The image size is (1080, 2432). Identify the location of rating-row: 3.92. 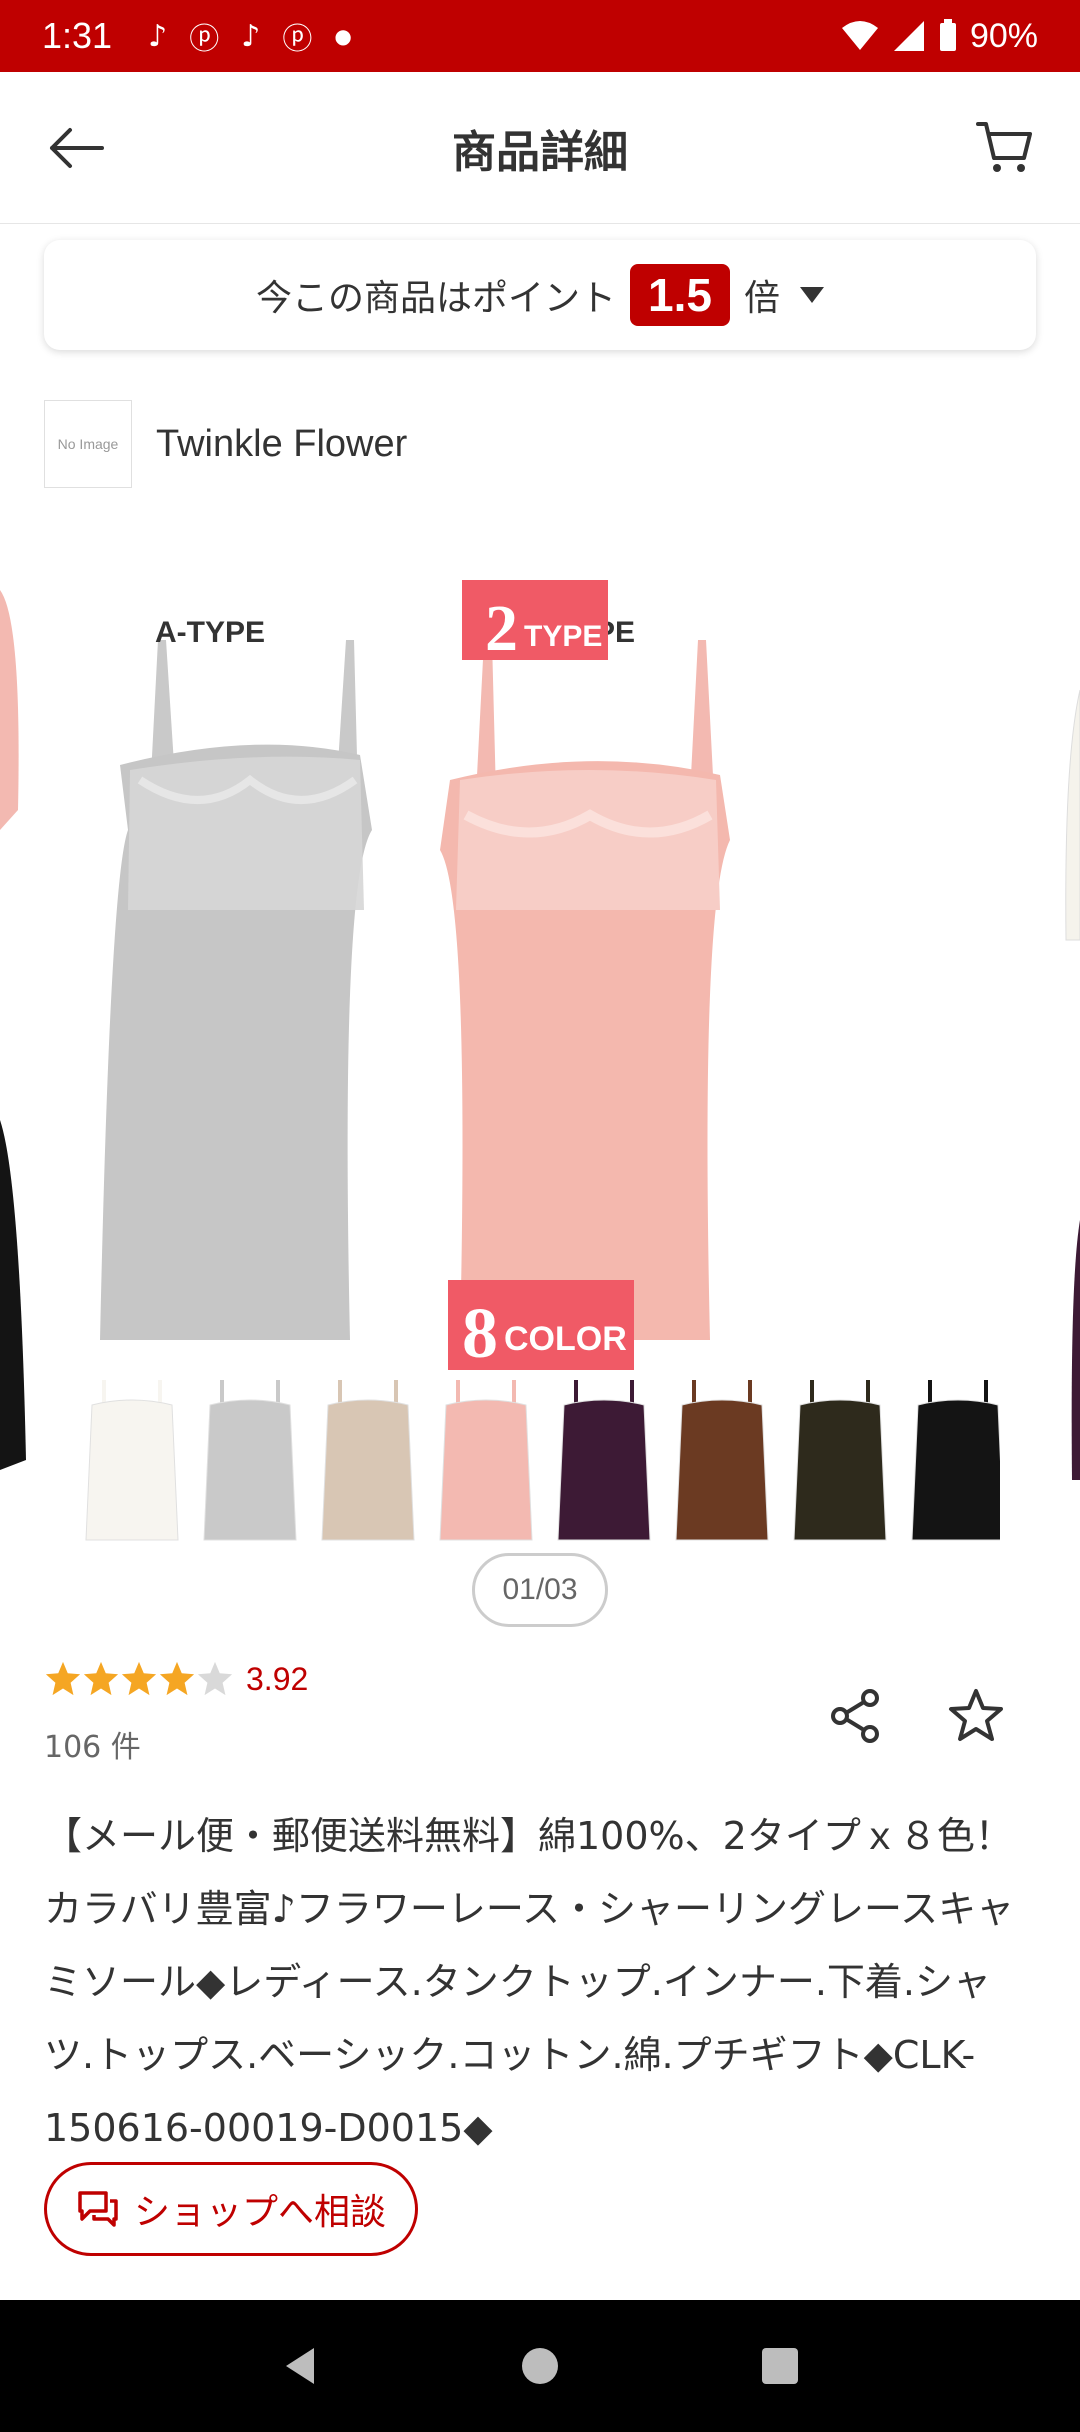
(176, 1679).